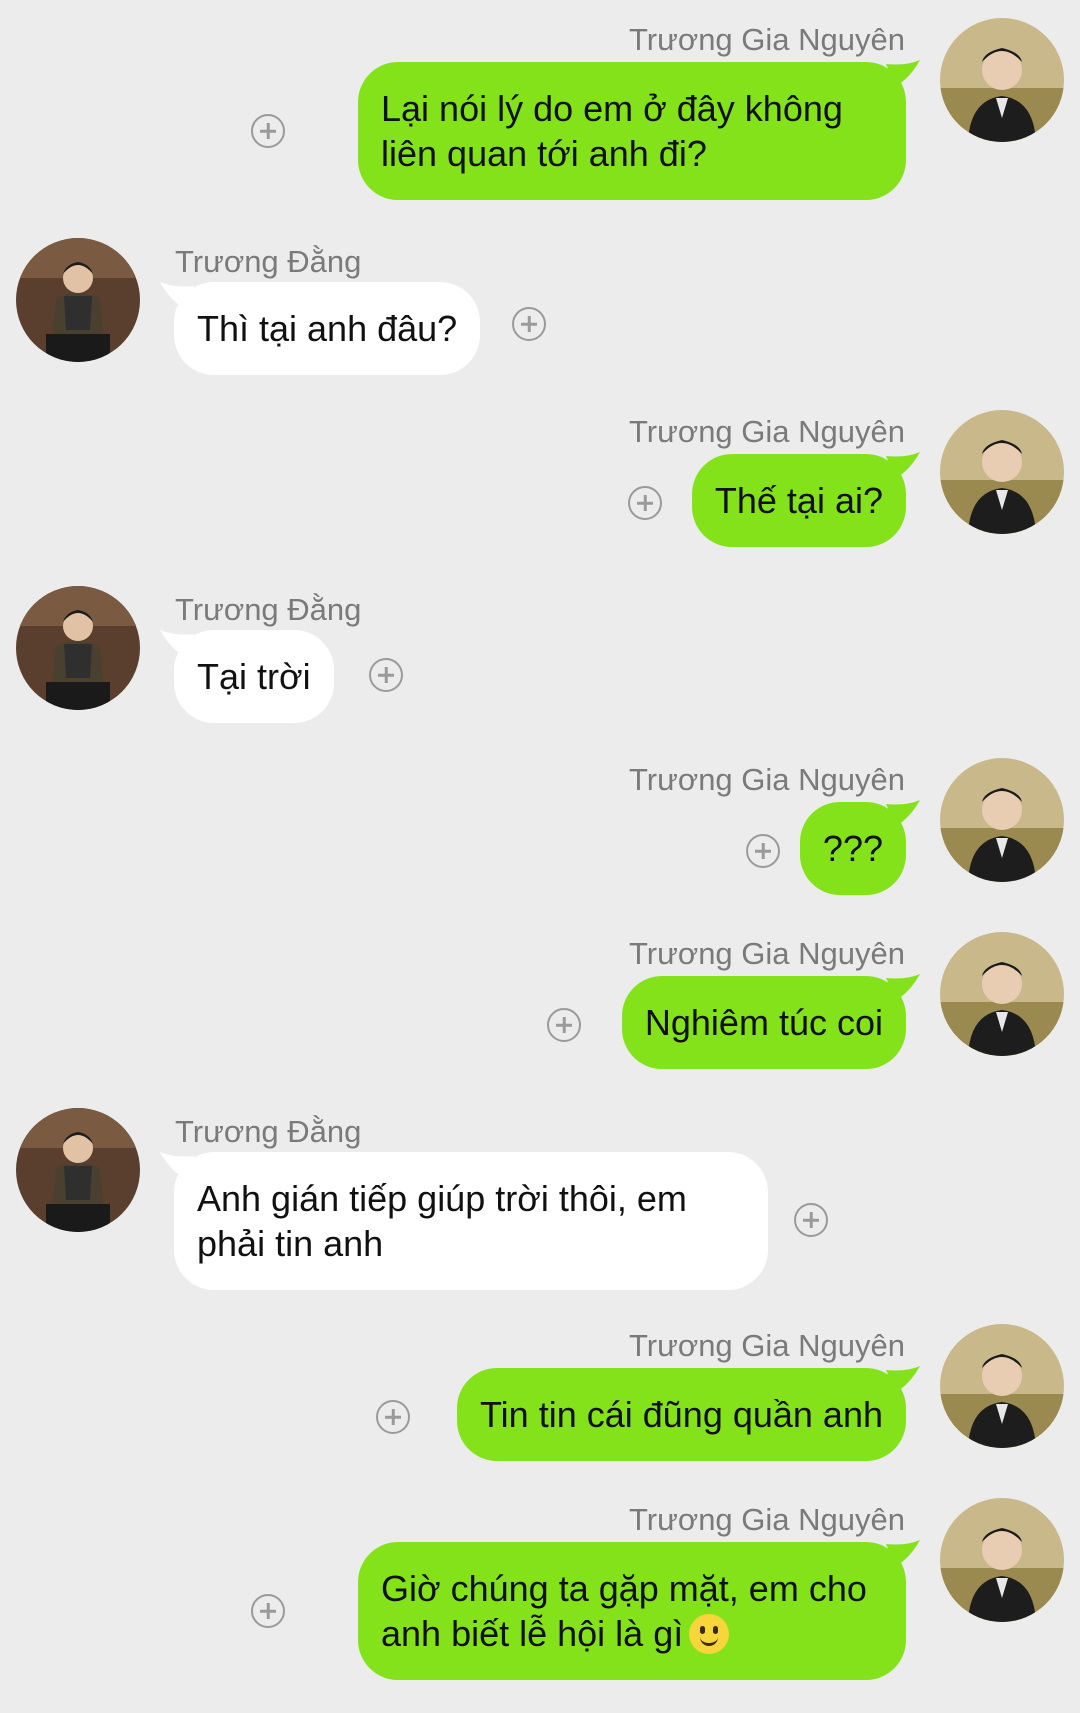 The image size is (1080, 1713). Describe the element at coordinates (540, 994) in the screenshot. I see `message-row: Trương Gia Nguyên Nghiêm túc coi` at that location.